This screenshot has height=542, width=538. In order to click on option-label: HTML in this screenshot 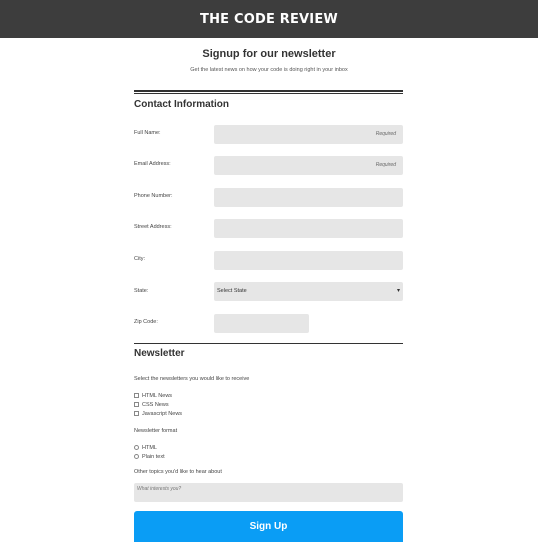, I will do `click(149, 447)`.